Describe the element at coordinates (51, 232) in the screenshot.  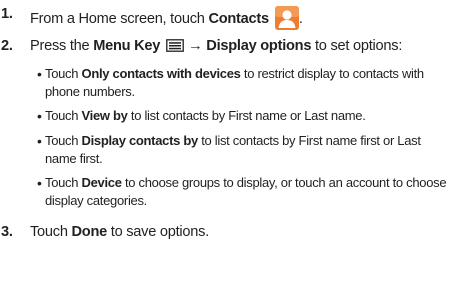
I see `step-text: Touch` at that location.